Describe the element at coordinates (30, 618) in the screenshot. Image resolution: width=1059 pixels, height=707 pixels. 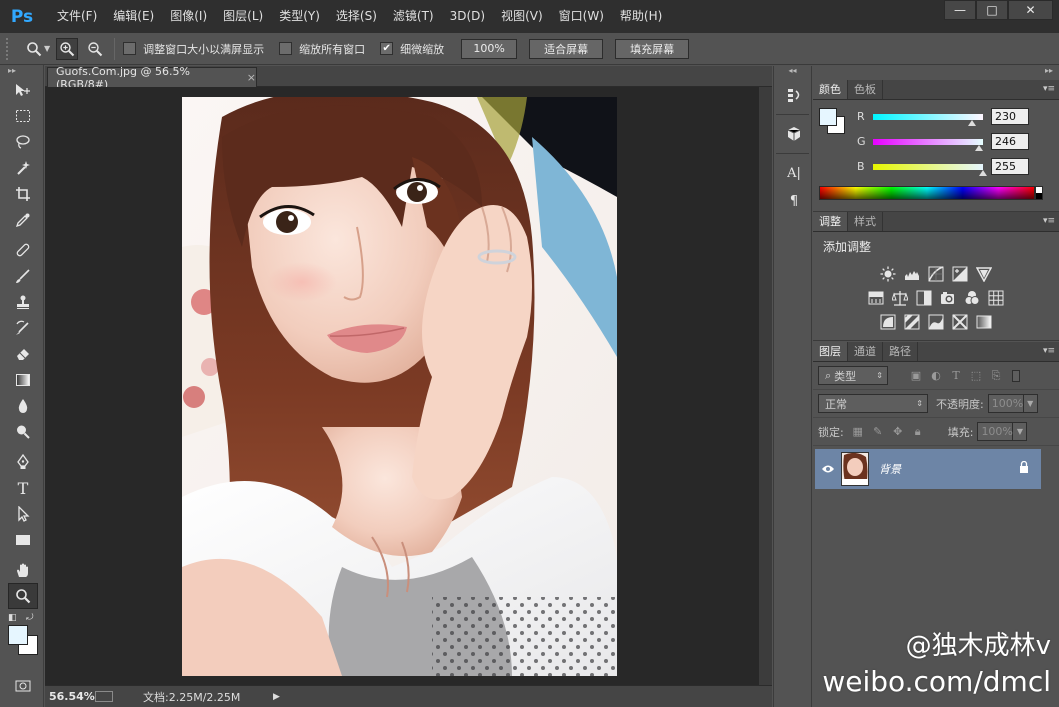
I see `swap-colors-icon: ⤾` at that location.